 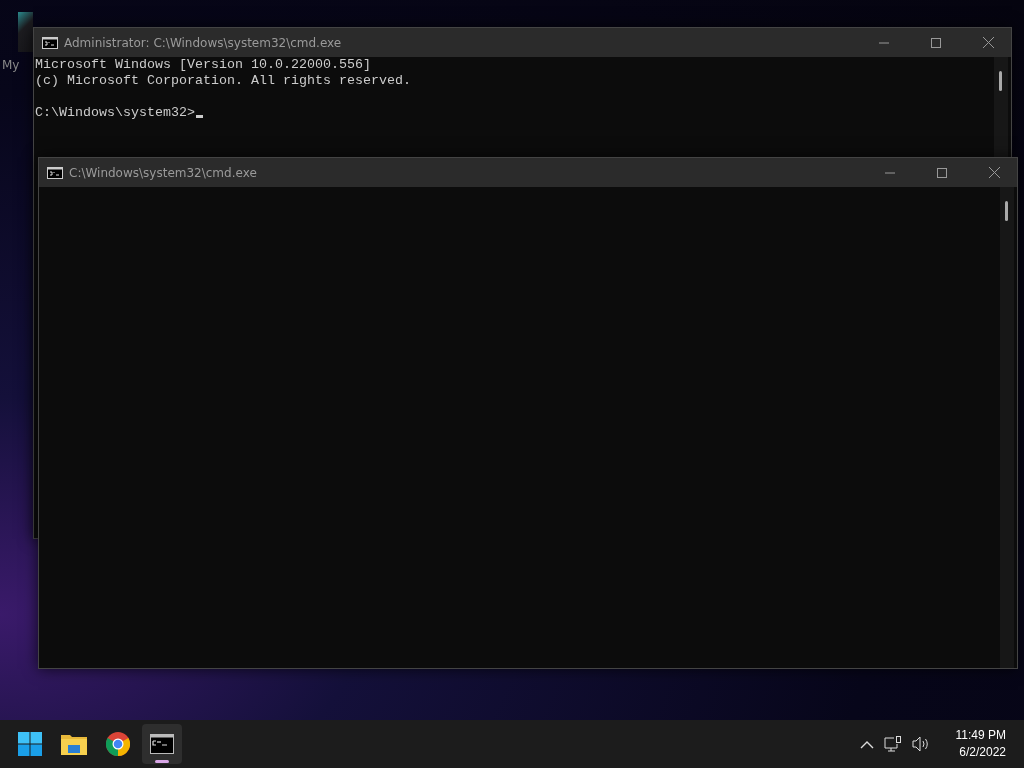 I want to click on window-title: Administrator: C:\Windows\system32\cmd.exe, so click(x=203, y=42).